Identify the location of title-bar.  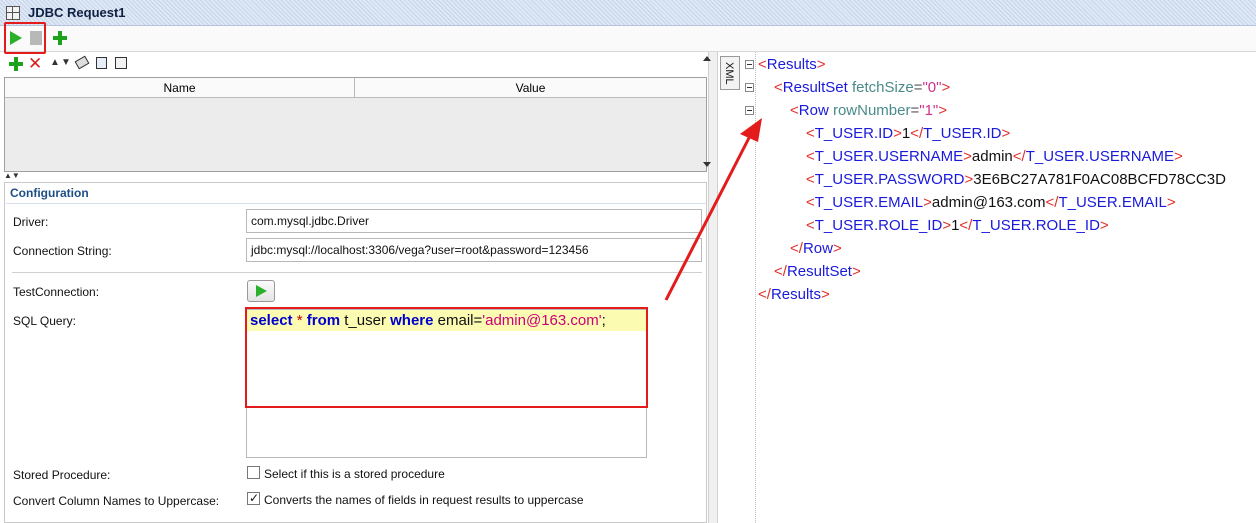
(628, 13).